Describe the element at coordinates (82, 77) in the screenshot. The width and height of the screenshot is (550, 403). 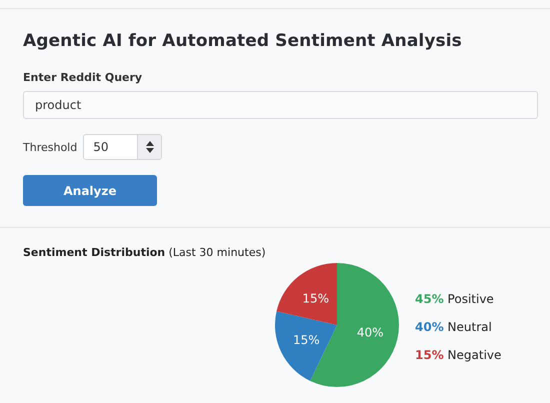
I see `field-label: Enter Reddit Query` at that location.